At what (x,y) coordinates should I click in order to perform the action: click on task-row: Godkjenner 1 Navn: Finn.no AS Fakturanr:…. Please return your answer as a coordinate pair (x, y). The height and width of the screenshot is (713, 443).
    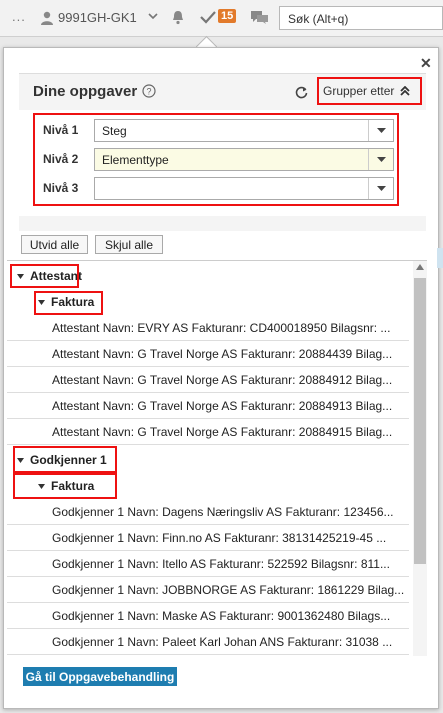
    Looking at the image, I should click on (208, 538).